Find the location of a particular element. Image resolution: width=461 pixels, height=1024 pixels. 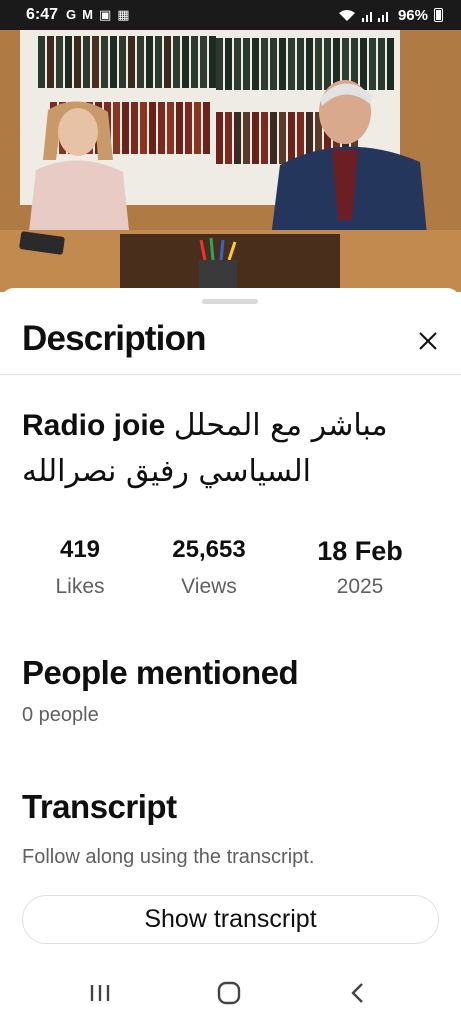

back-icon is located at coordinates (358, 993).